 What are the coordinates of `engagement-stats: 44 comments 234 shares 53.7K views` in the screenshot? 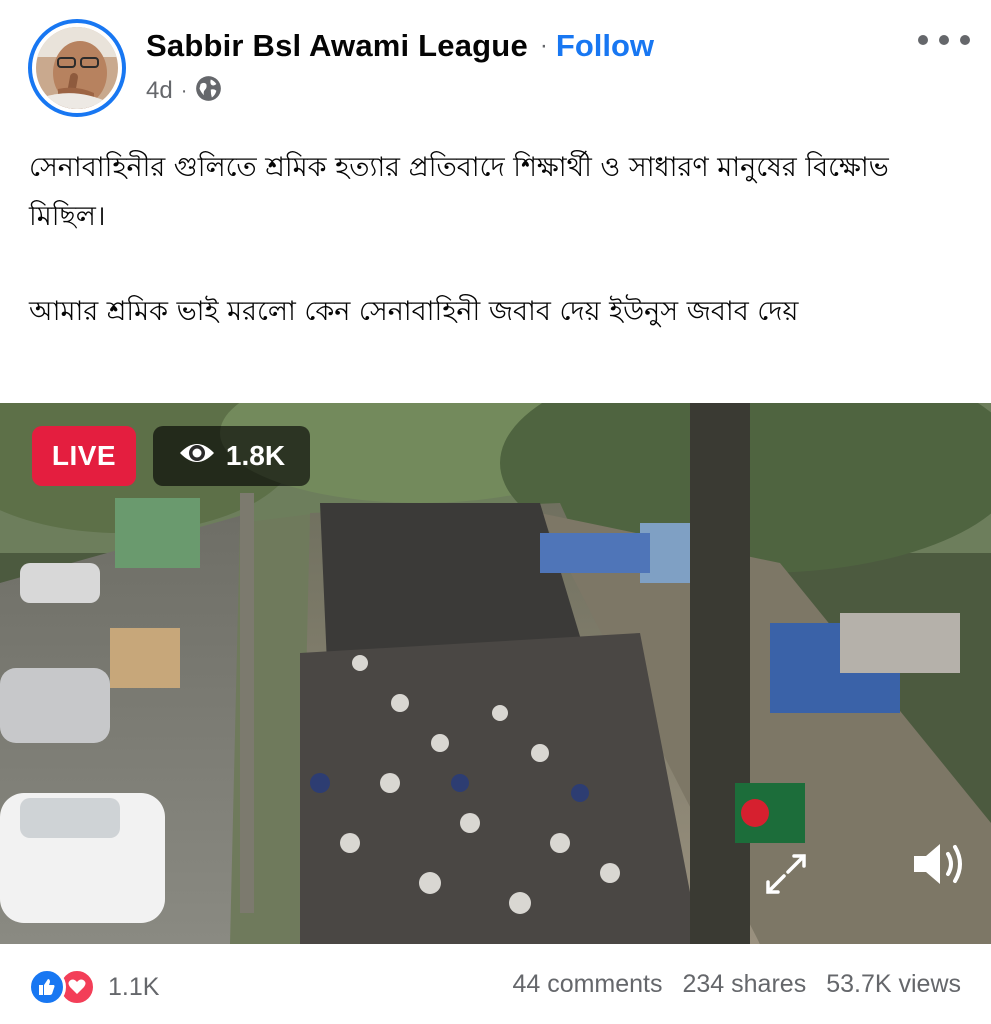 It's located at (736, 984).